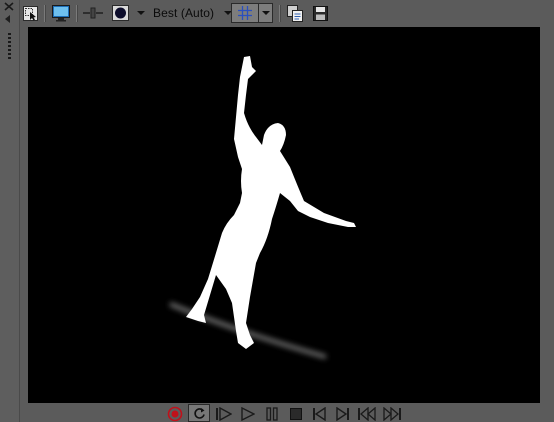 The width and height of the screenshot is (554, 422). What do you see at coordinates (30, 13) in the screenshot?
I see `select-icon` at bounding box center [30, 13].